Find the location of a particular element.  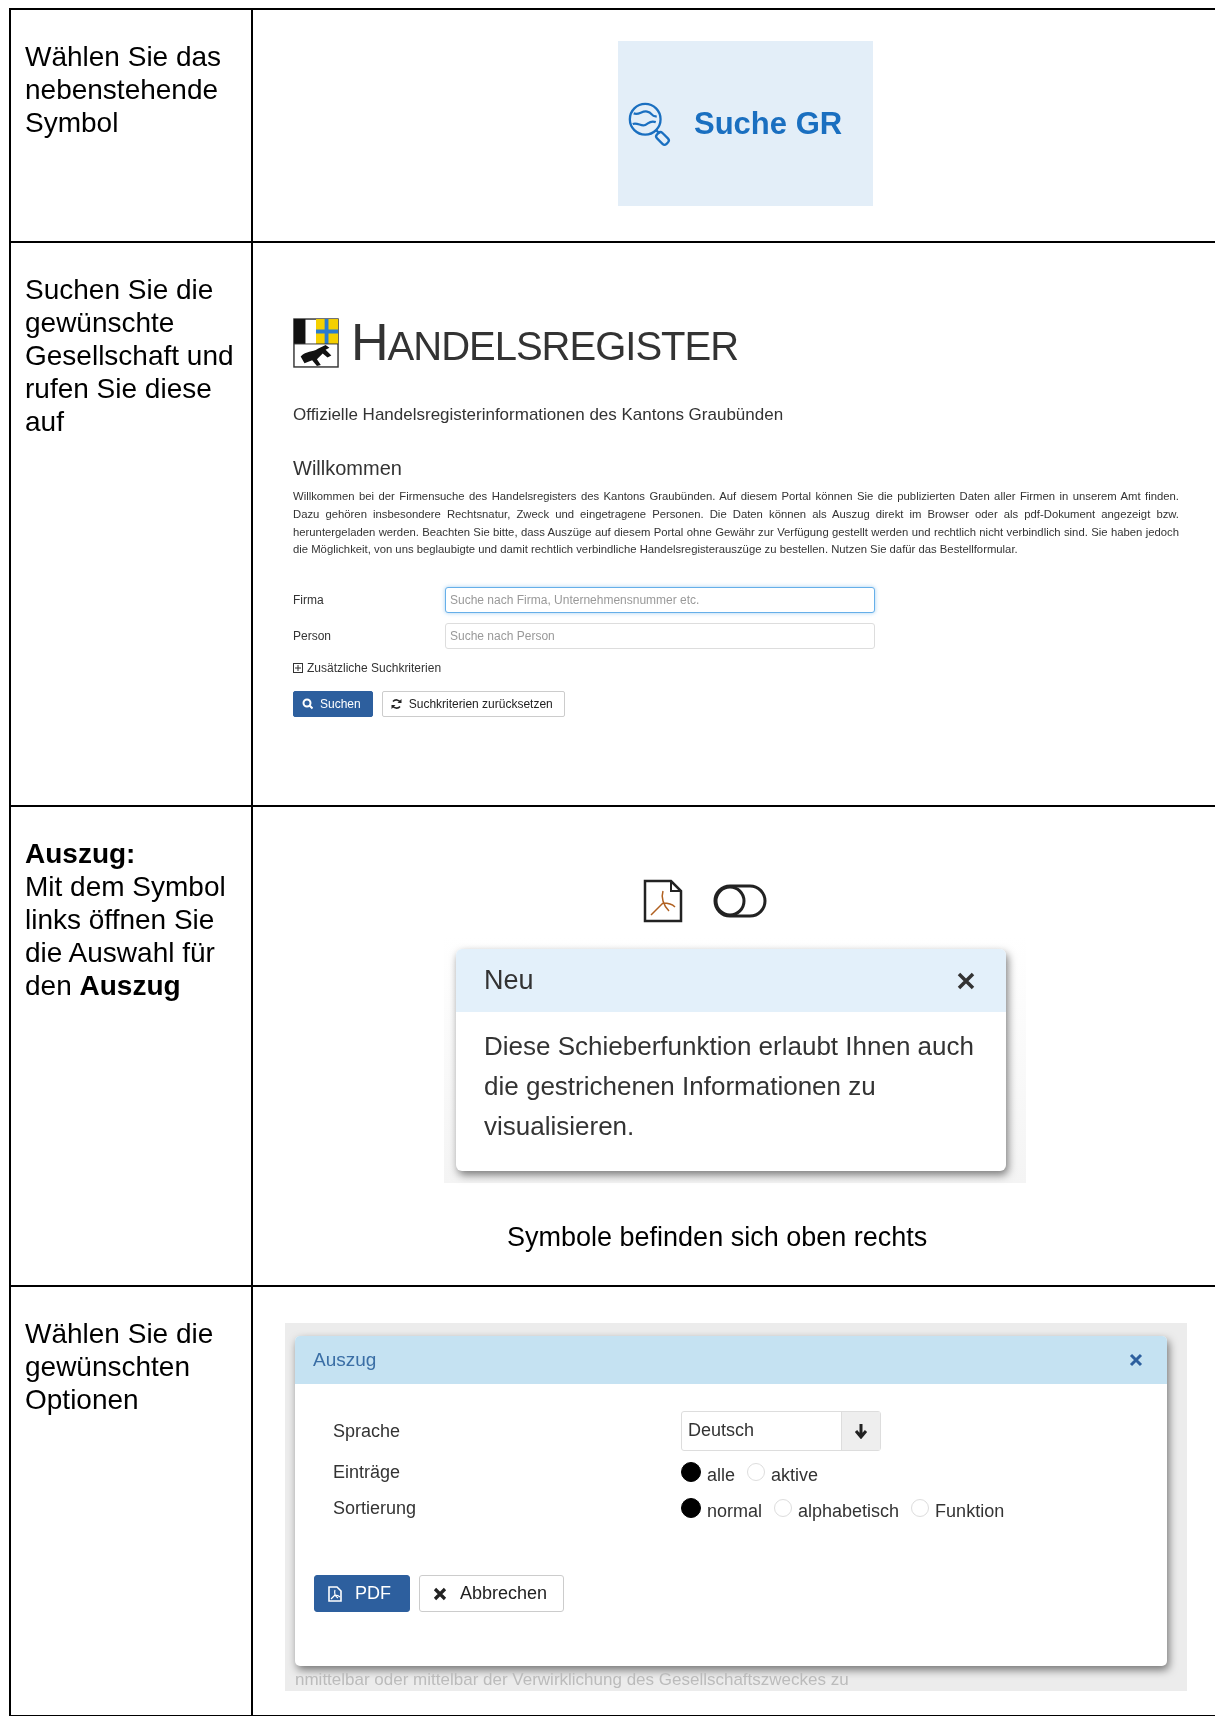

expand-icon is located at coordinates (298, 668).